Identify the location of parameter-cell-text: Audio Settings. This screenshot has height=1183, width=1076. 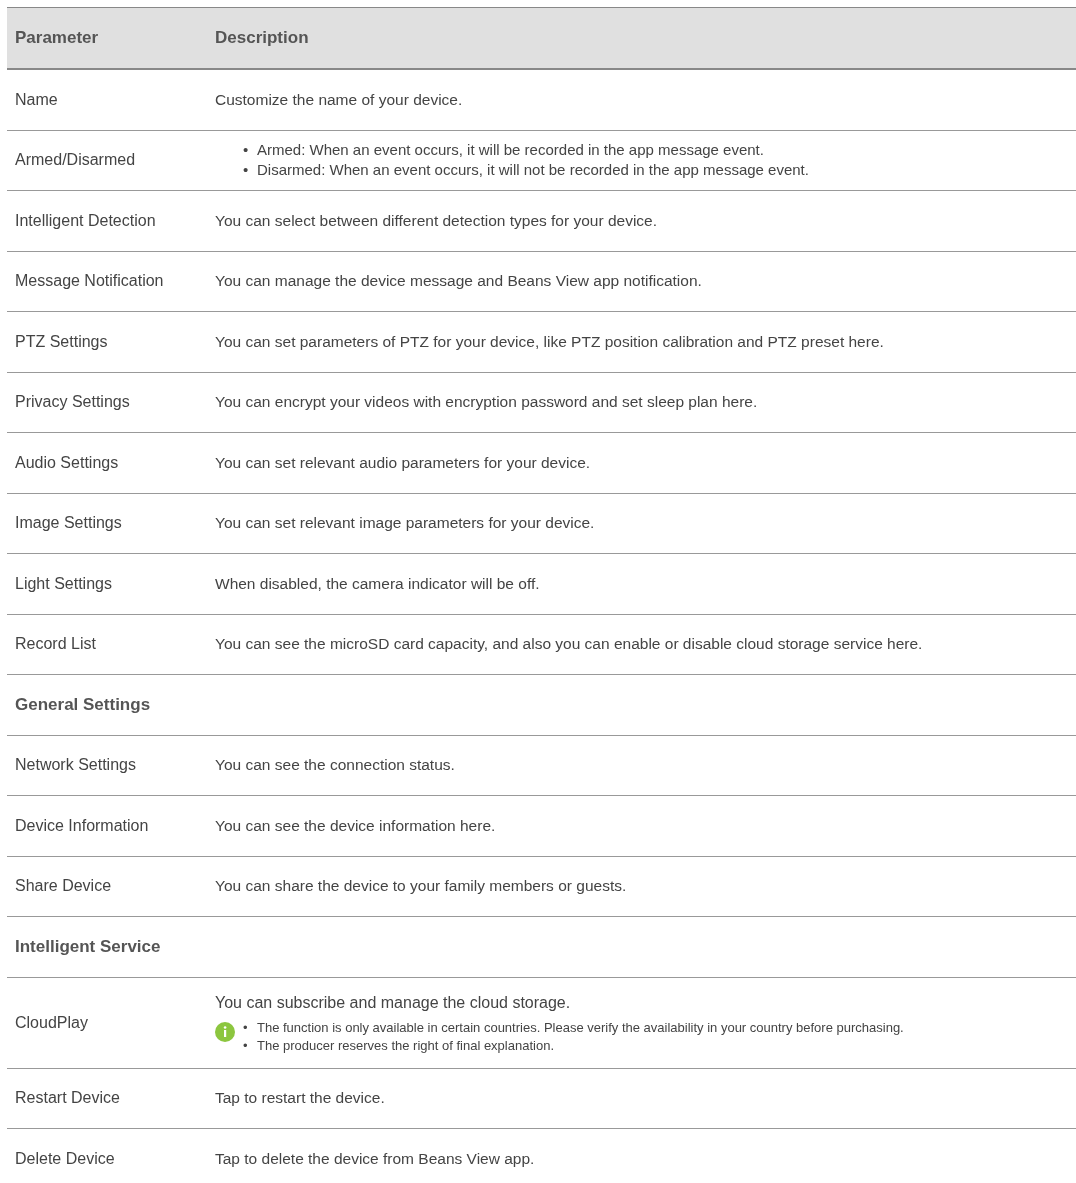
(67, 462).